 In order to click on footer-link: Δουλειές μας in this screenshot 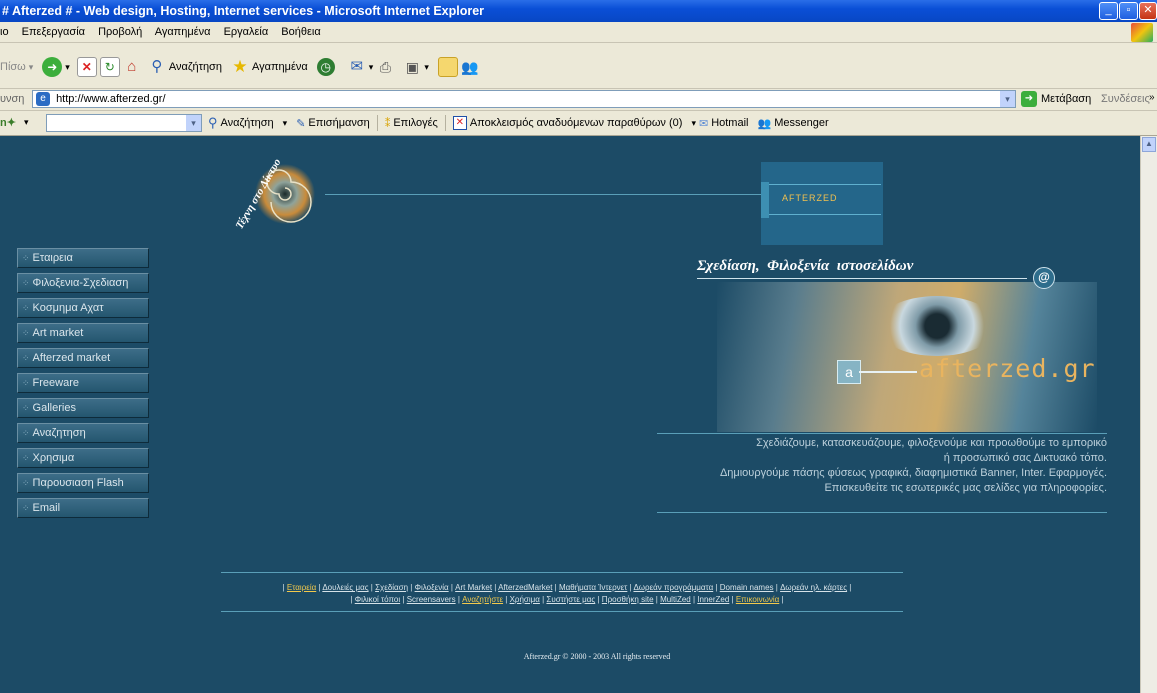, I will do `click(345, 587)`.